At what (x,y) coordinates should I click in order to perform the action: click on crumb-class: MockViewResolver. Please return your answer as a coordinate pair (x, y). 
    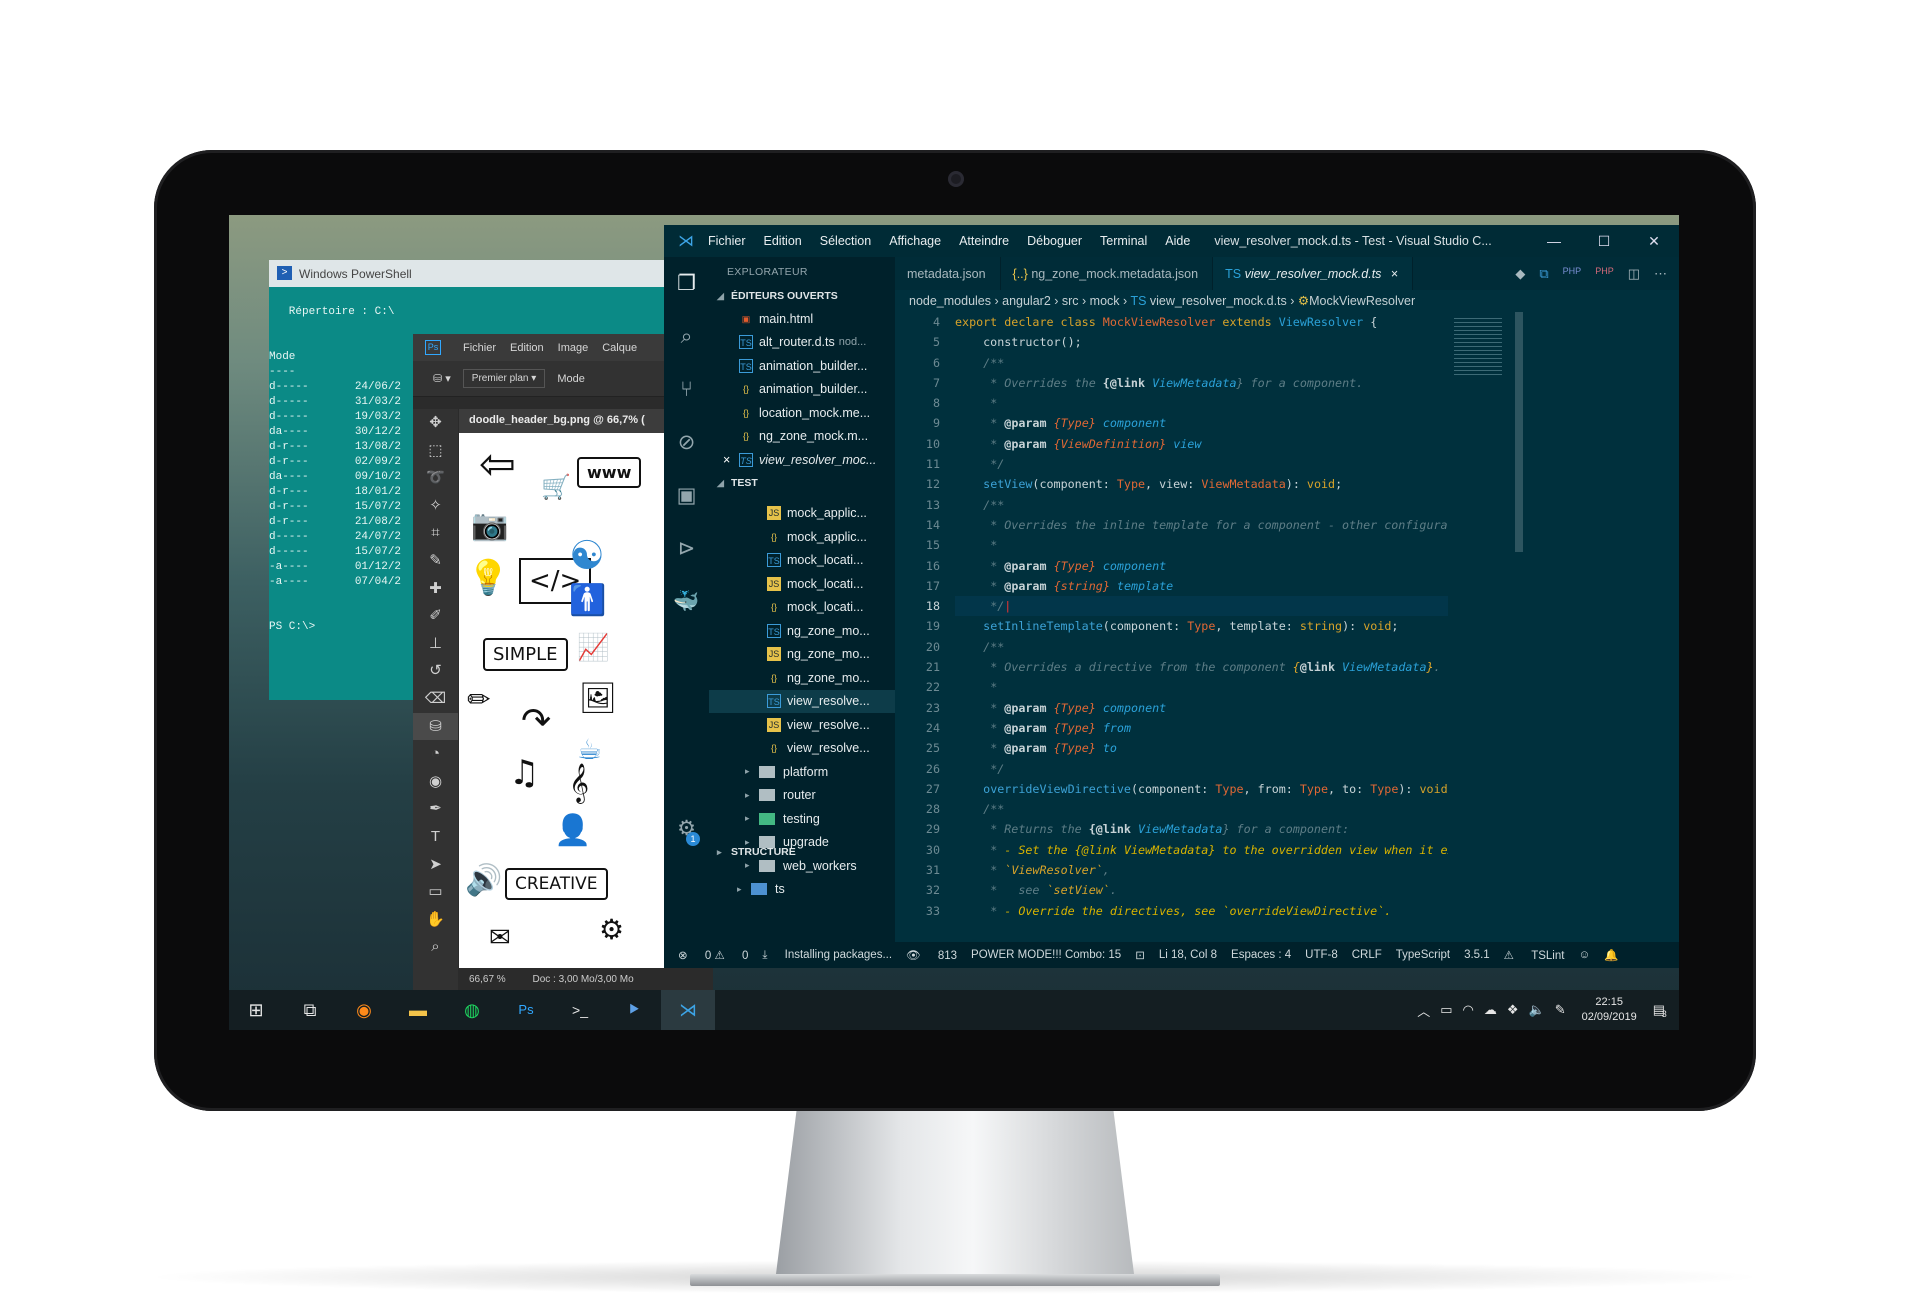
    Looking at the image, I should click on (1362, 301).